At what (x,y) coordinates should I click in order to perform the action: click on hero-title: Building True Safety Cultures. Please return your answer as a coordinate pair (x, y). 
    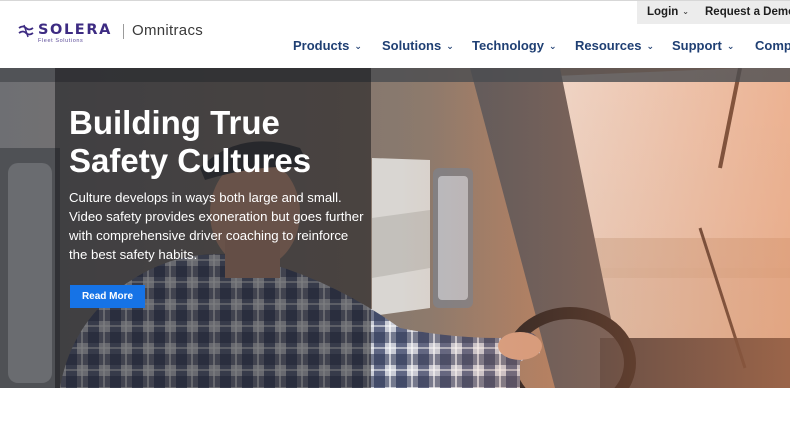
    Looking at the image, I should click on (219, 142).